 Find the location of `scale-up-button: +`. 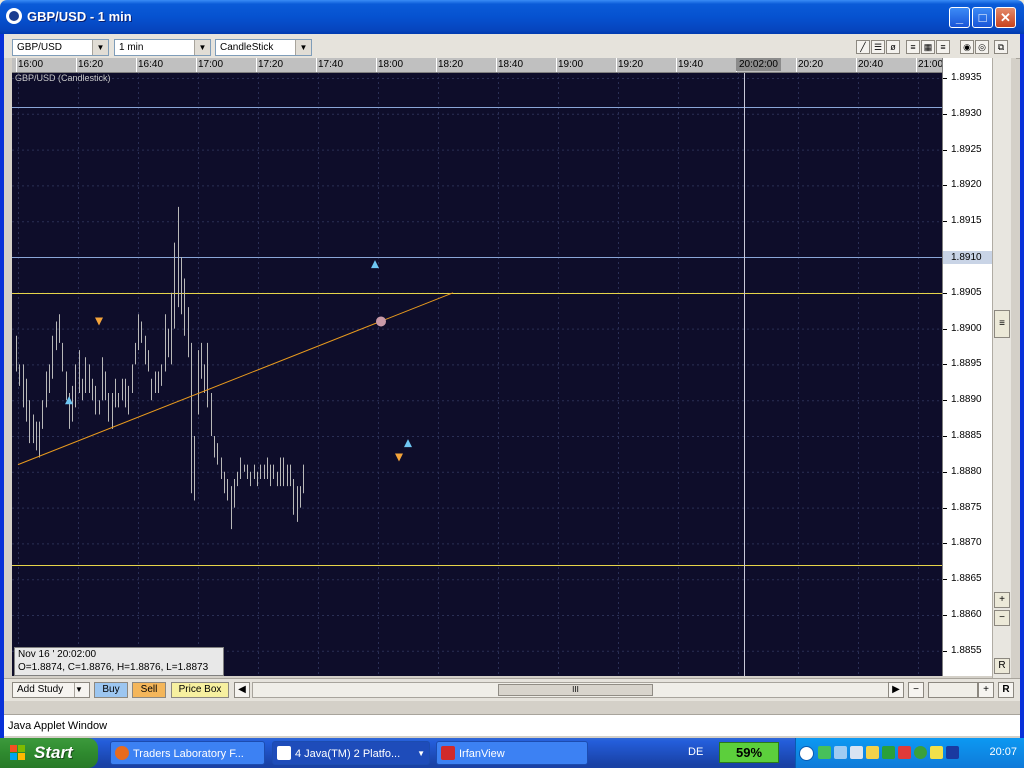

scale-up-button: + is located at coordinates (1002, 600).